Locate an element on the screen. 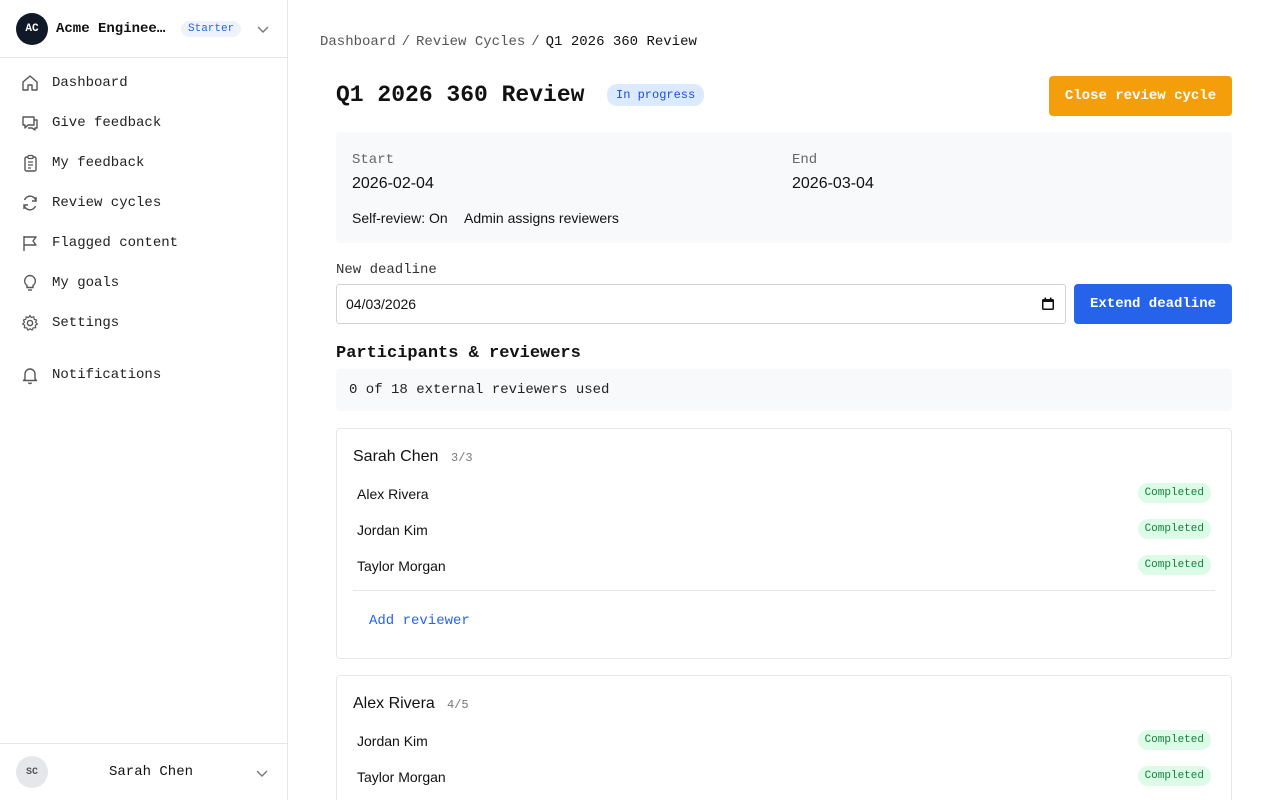 This screenshot has width=1280, height=800. breadcrumb-current: Q1 2026 360 Review is located at coordinates (621, 42).